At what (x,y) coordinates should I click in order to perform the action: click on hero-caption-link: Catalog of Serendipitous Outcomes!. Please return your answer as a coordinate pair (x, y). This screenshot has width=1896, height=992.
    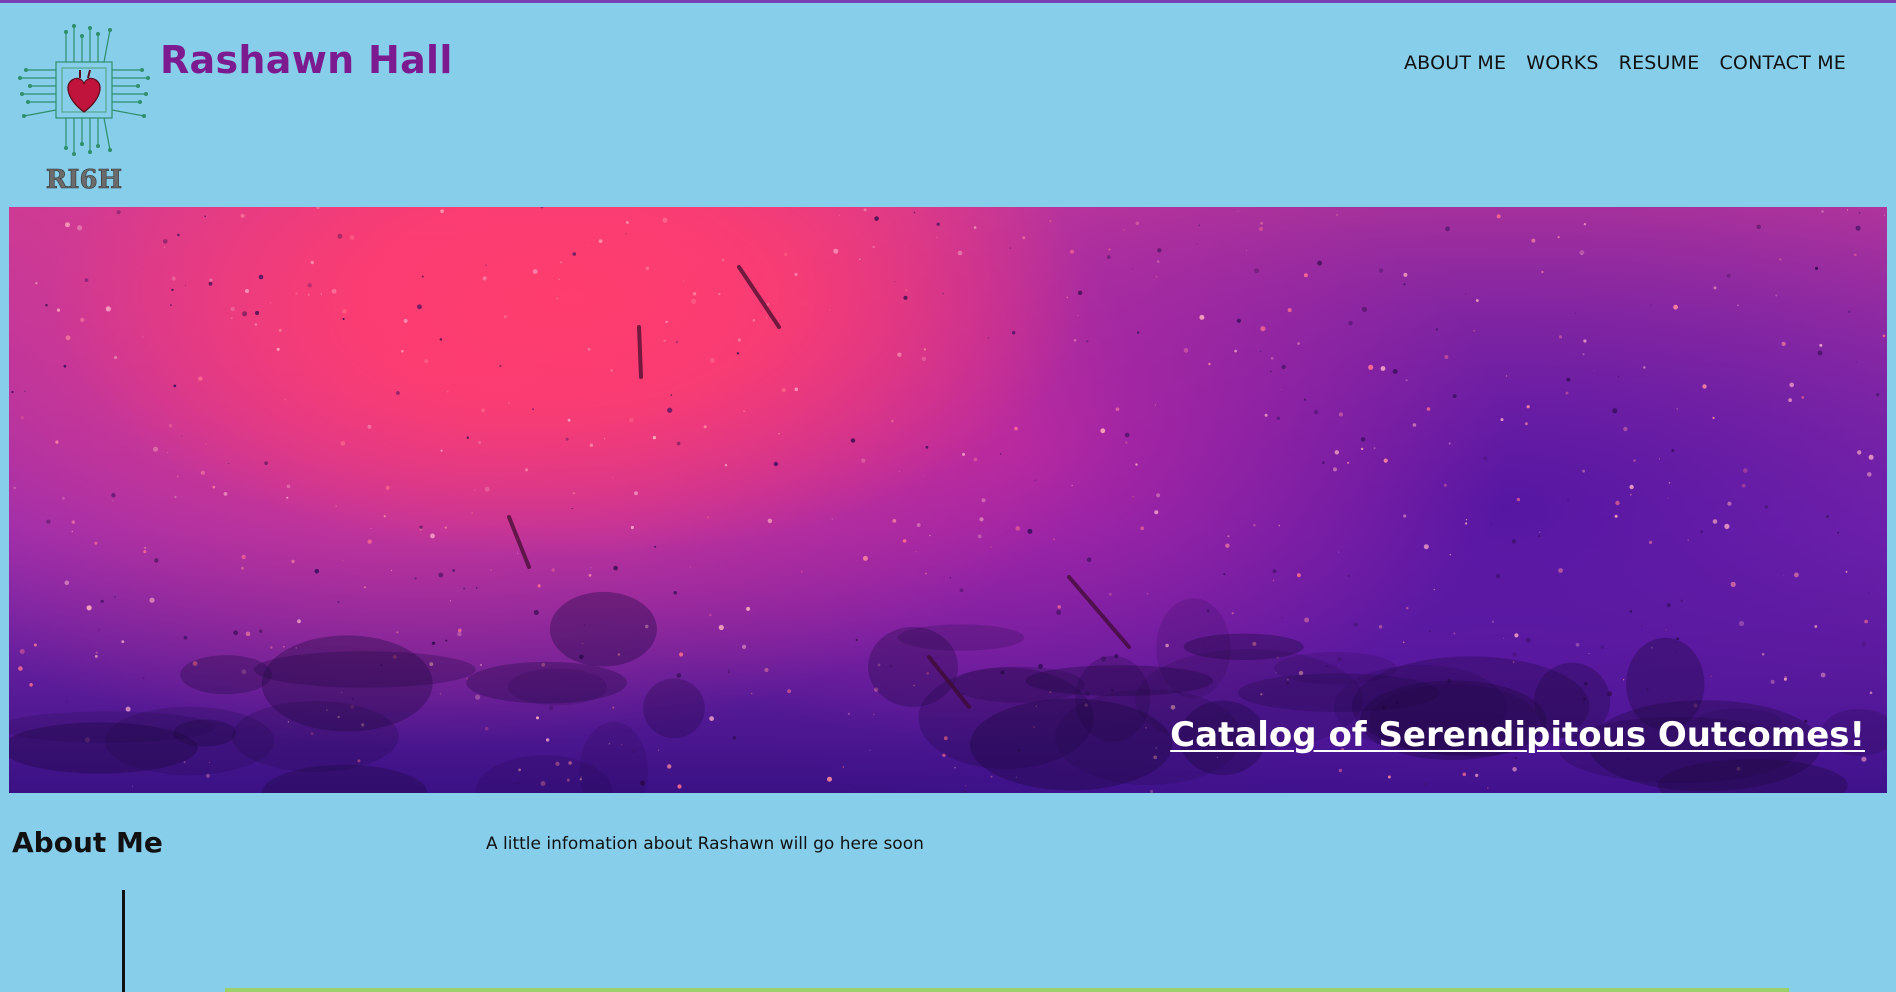
    Looking at the image, I should click on (1517, 735).